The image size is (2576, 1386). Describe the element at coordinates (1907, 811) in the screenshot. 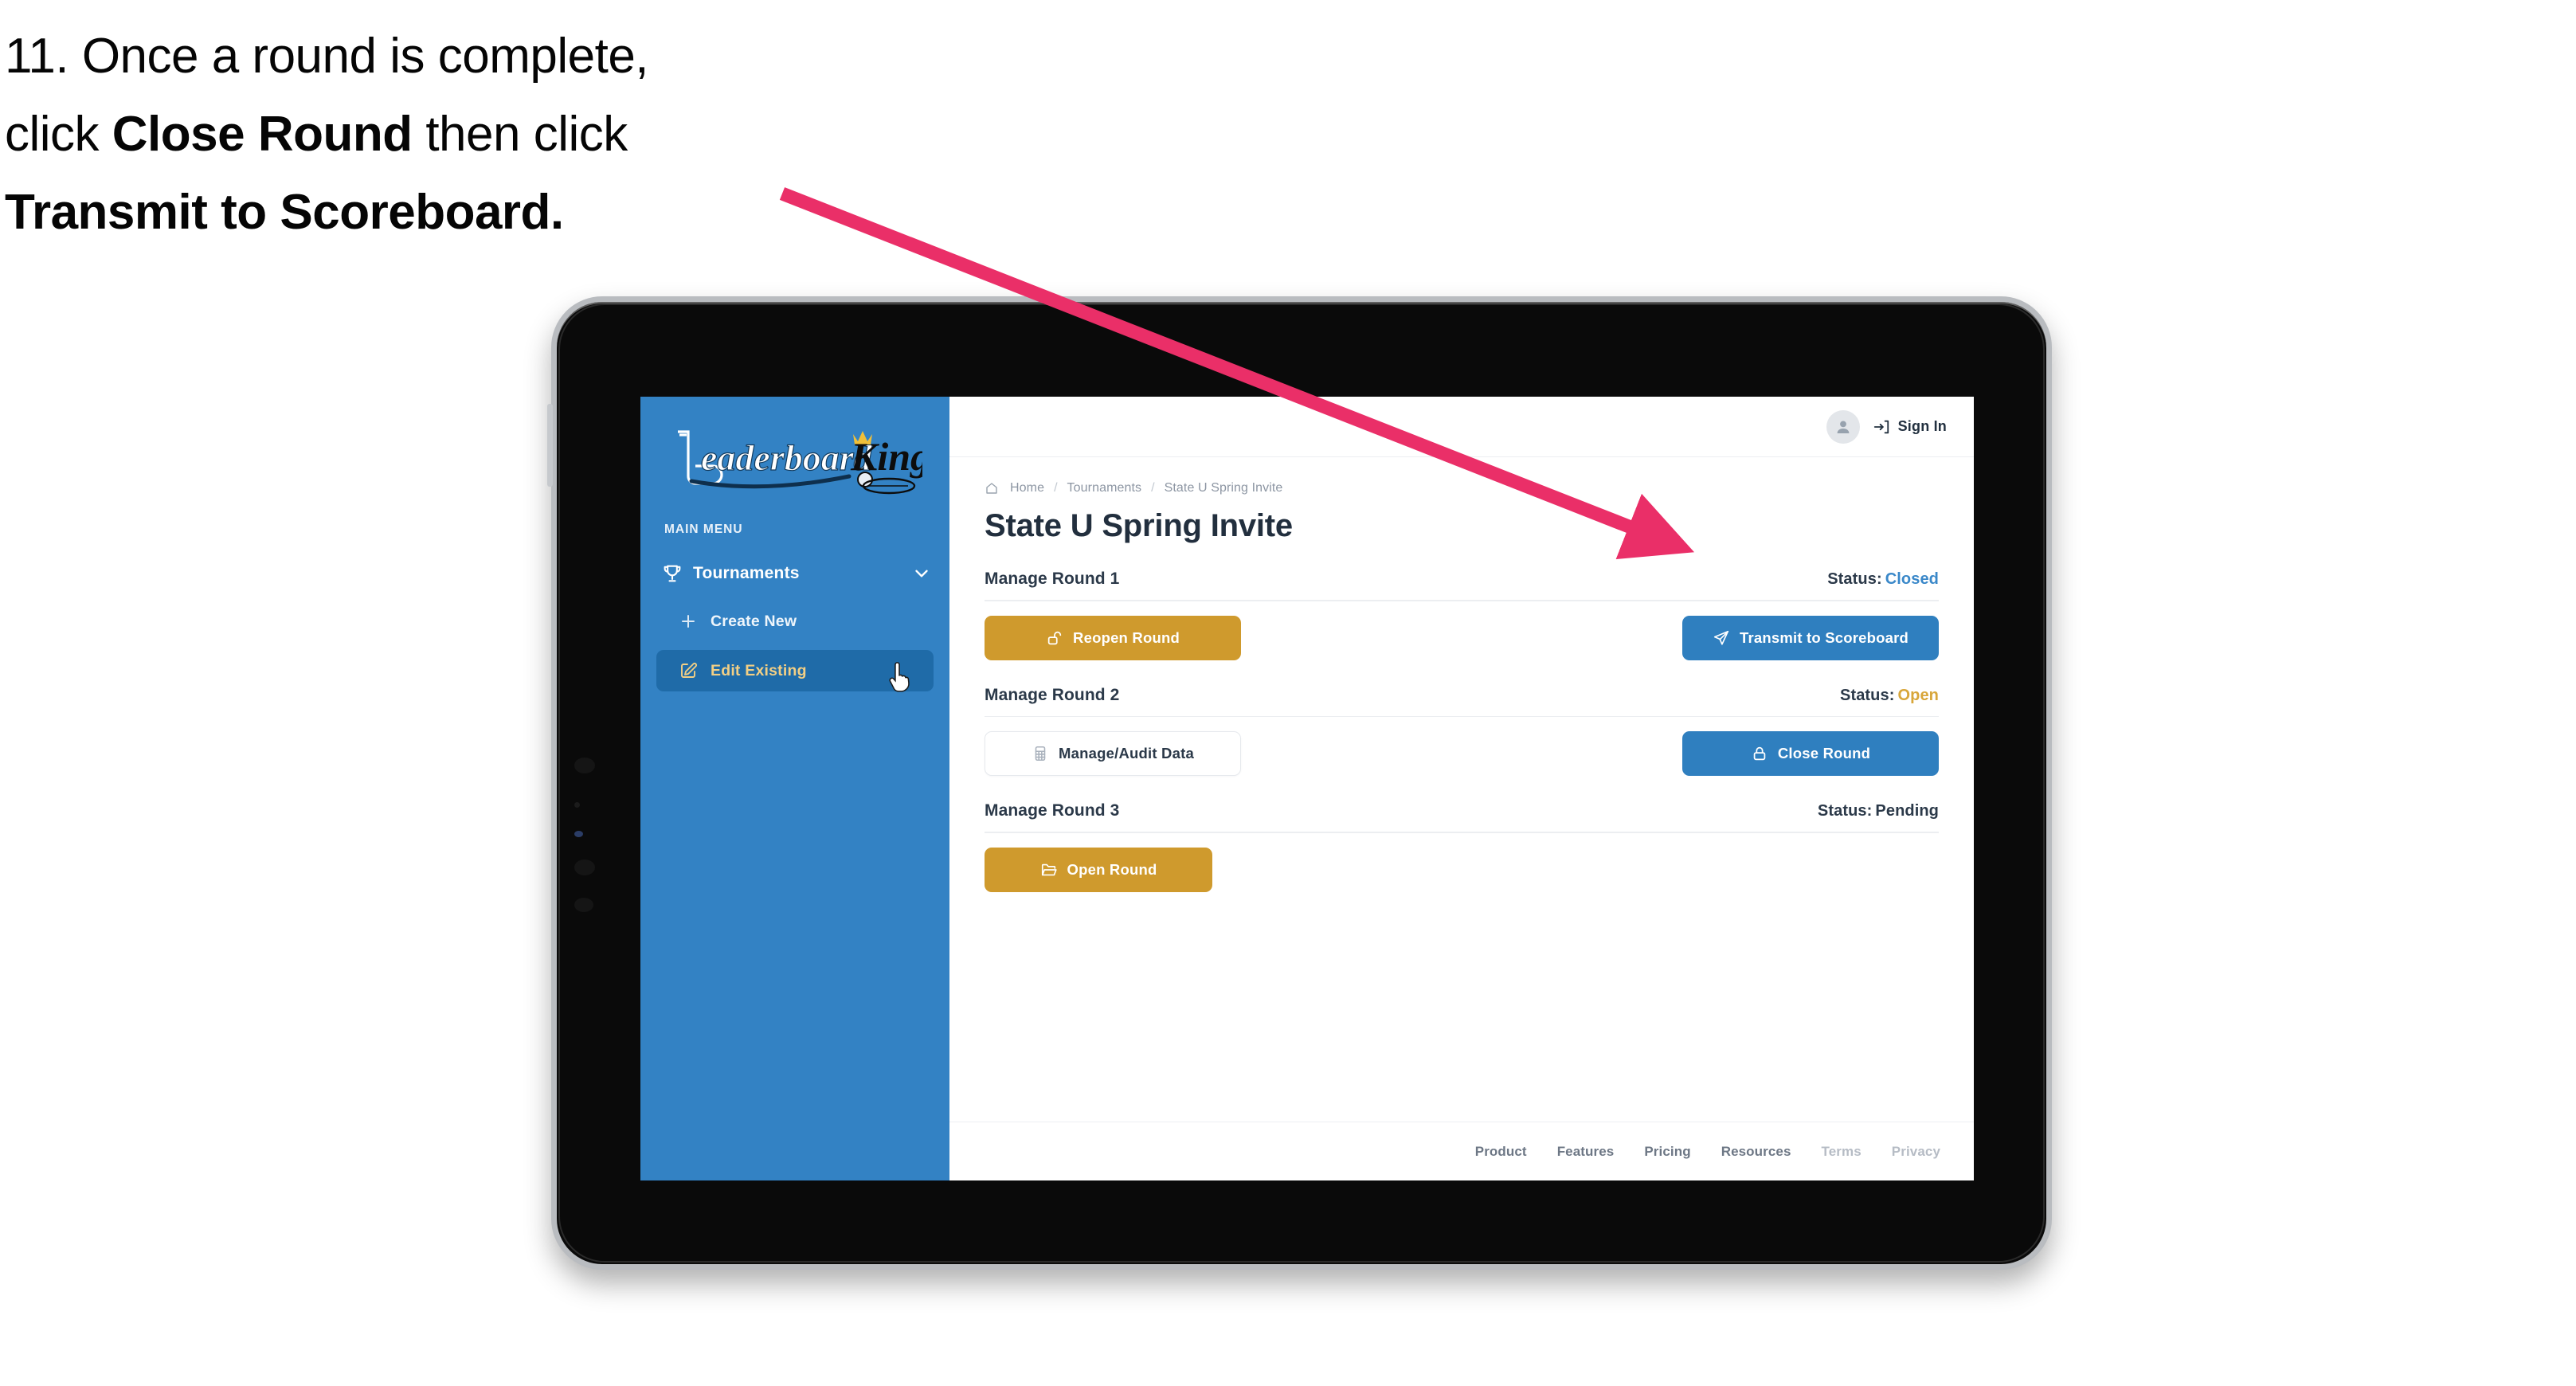

I see `status-value: Pending` at that location.